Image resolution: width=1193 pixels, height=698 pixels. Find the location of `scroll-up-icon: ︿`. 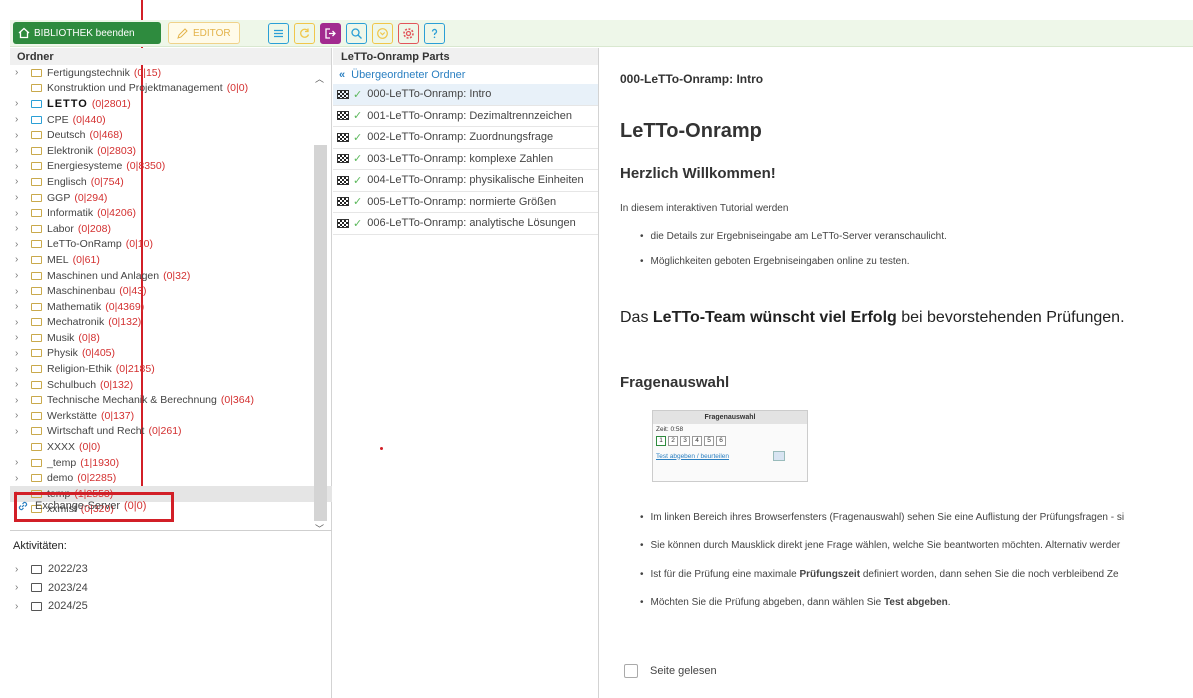

scroll-up-icon: ︿ is located at coordinates (319, 78).